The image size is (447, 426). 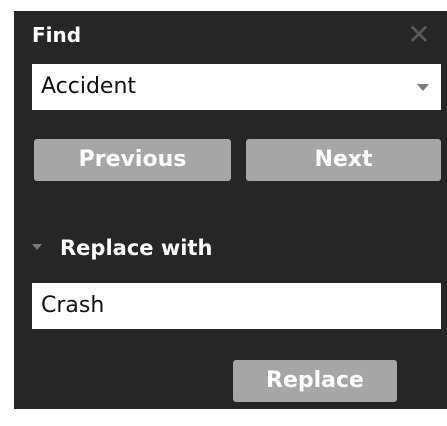 I want to click on next-button: Next, so click(x=343, y=160).